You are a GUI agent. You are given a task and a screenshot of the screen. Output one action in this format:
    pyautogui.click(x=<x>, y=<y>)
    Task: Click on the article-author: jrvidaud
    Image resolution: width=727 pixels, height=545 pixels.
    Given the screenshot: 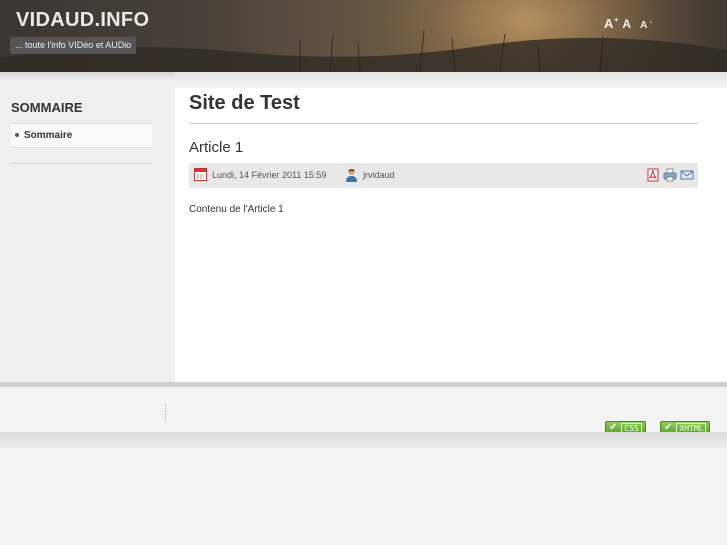 What is the action you would take?
    pyautogui.click(x=379, y=175)
    